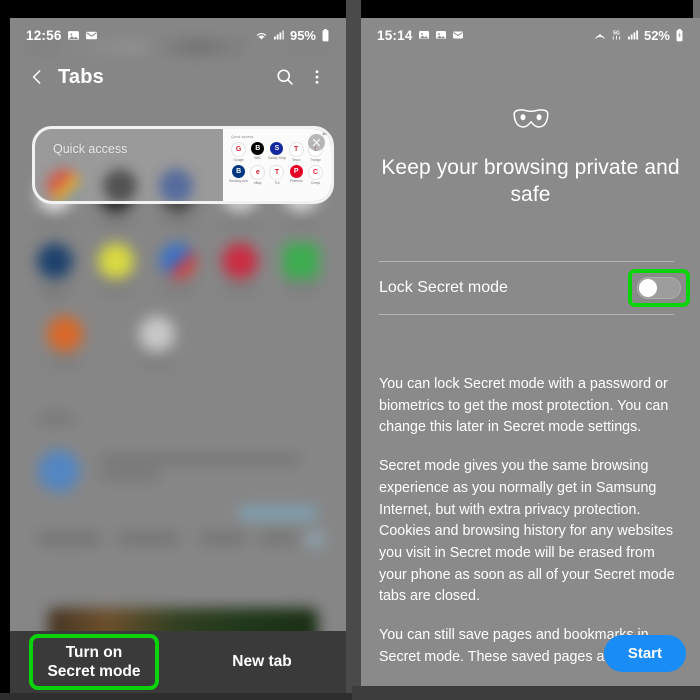  I want to click on app-icon: G, so click(239, 149).